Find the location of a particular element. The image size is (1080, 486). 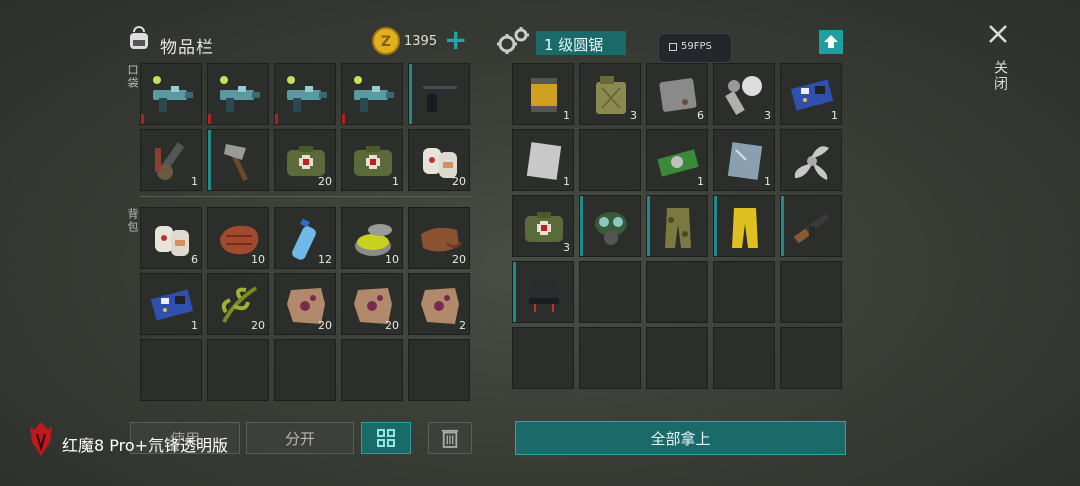

coin-icon: Z is located at coordinates (386, 41).